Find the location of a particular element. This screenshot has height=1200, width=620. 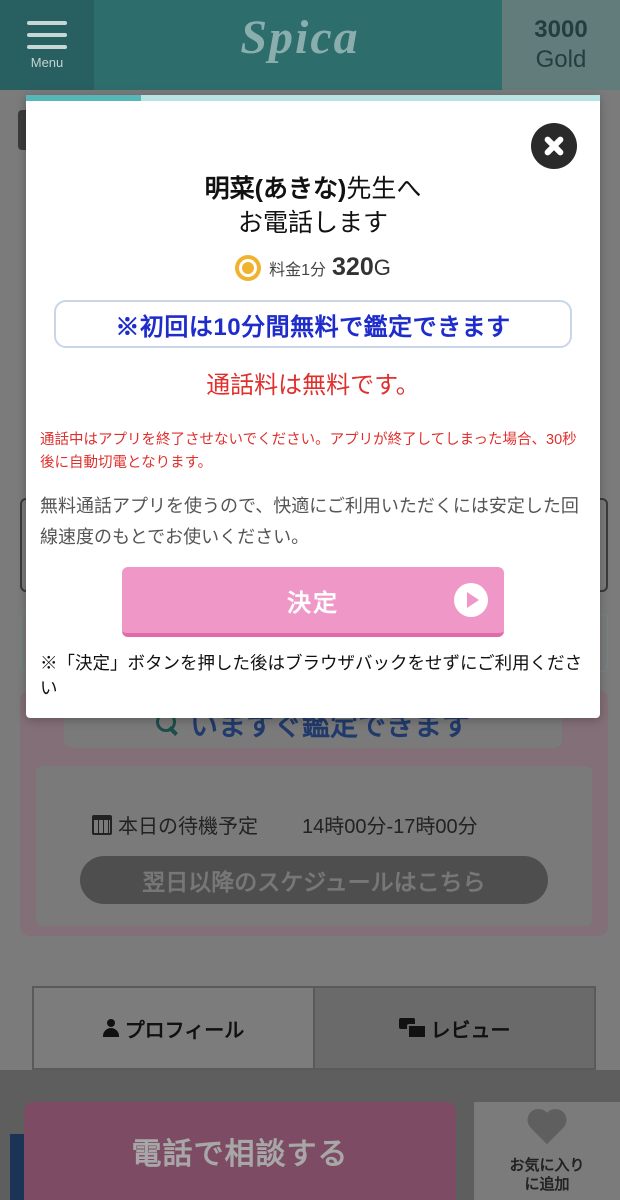

gold-balance: 3000 Gold is located at coordinates (561, 45).